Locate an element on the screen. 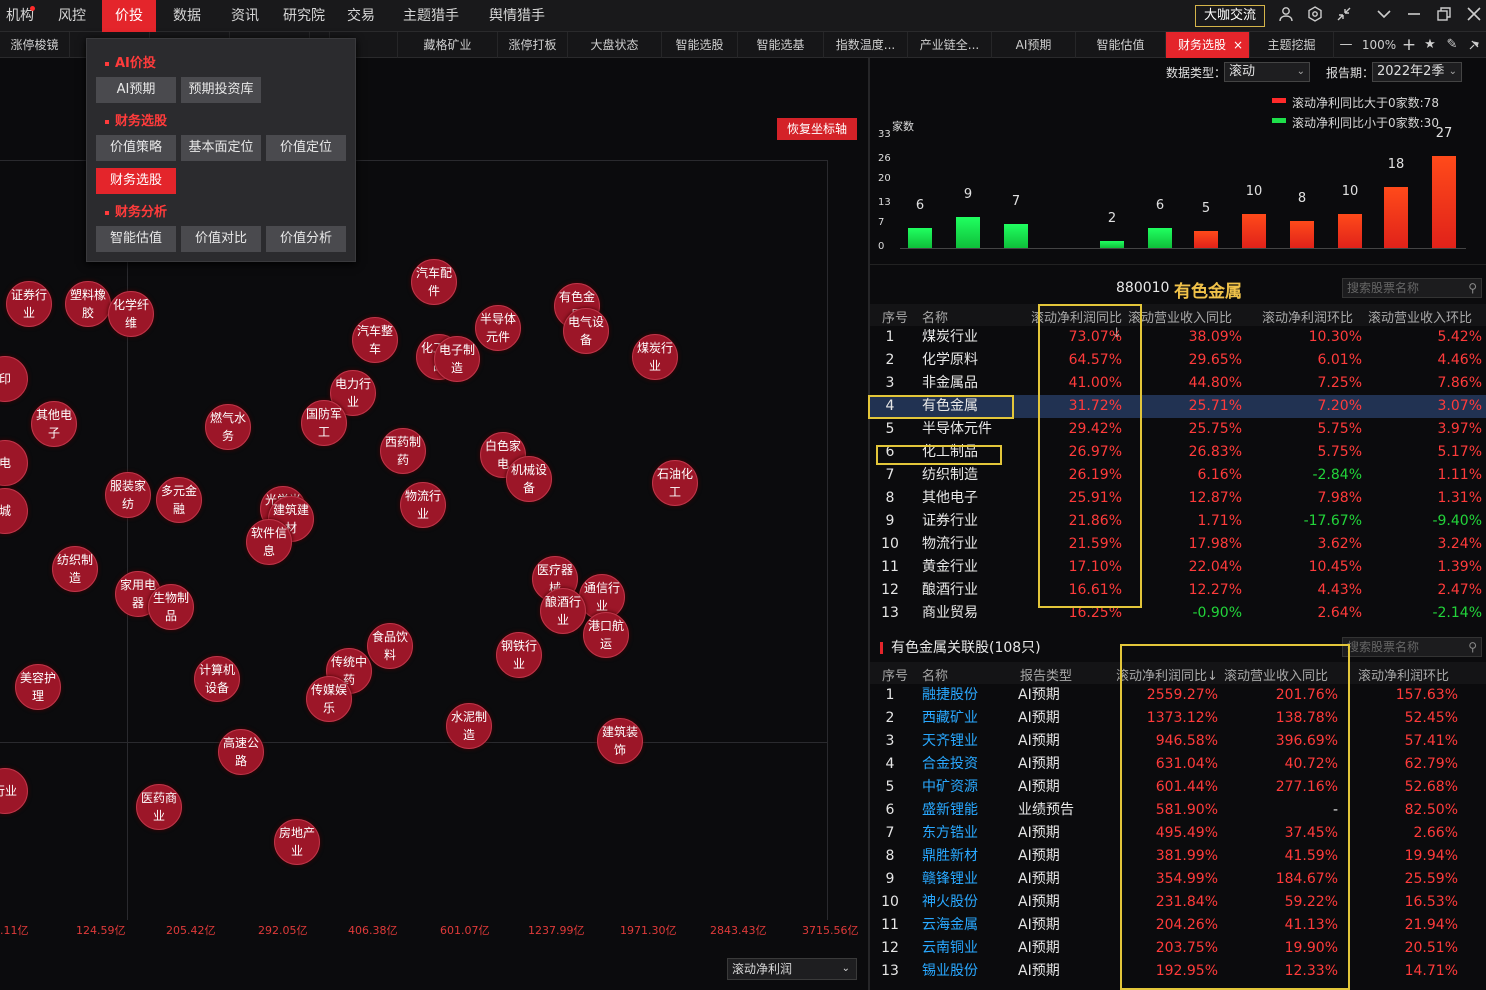 The height and width of the screenshot is (990, 1486). menu-item-active: 价投 is located at coordinates (129, 16).